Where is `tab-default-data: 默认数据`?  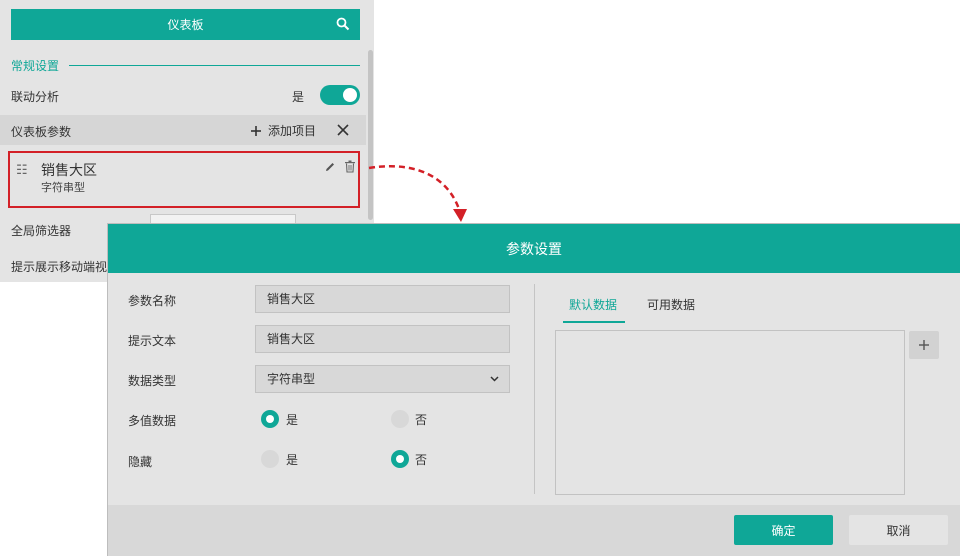 tab-default-data: 默认数据 is located at coordinates (593, 304).